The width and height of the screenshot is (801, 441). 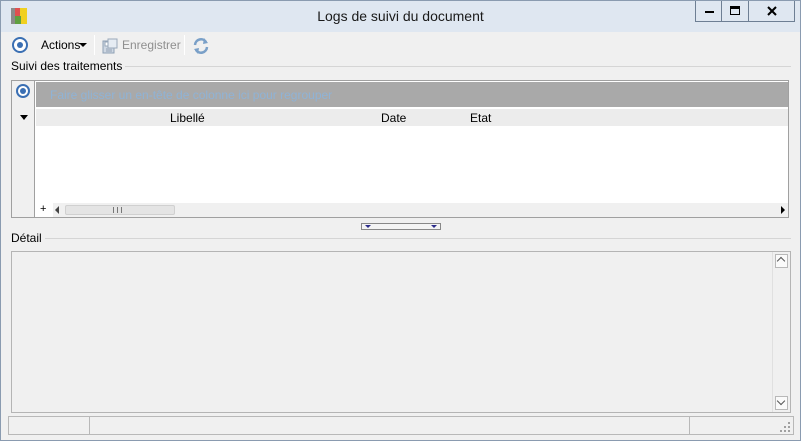 I want to click on minimize-button, so click(x=708, y=11).